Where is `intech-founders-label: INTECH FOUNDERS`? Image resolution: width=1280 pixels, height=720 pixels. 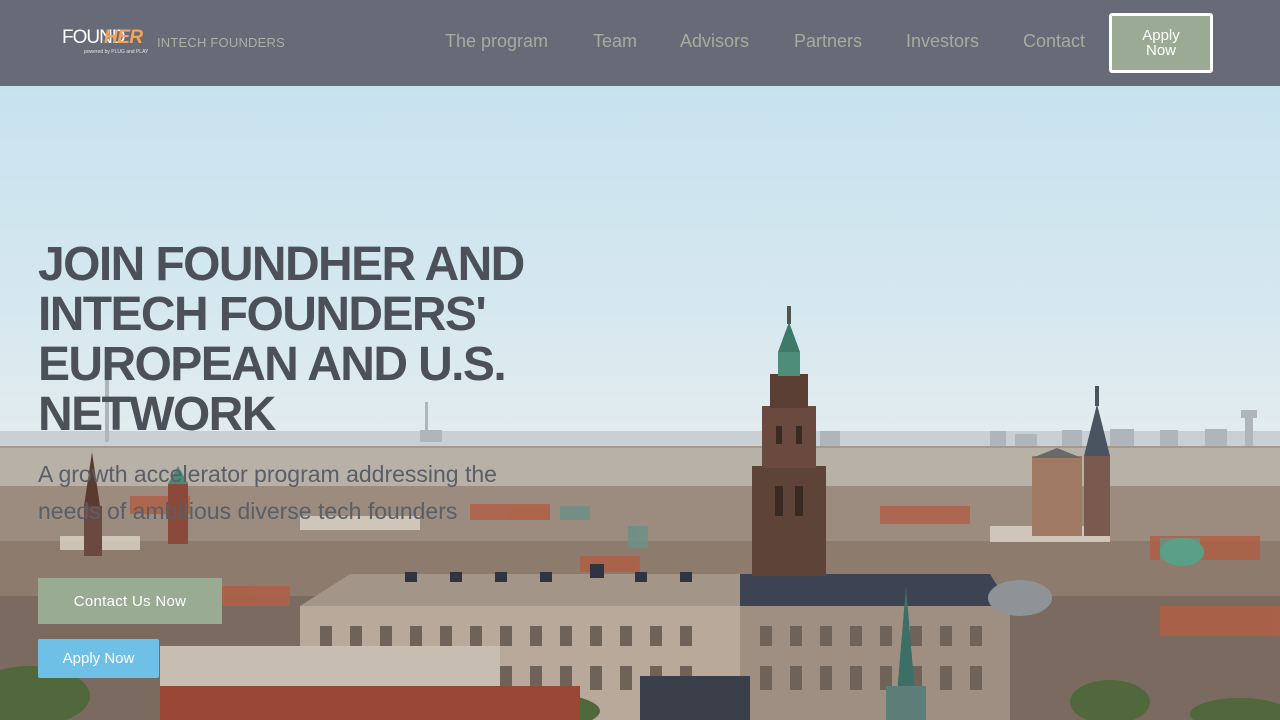
intech-founders-label: INTECH FOUNDERS is located at coordinates (221, 42).